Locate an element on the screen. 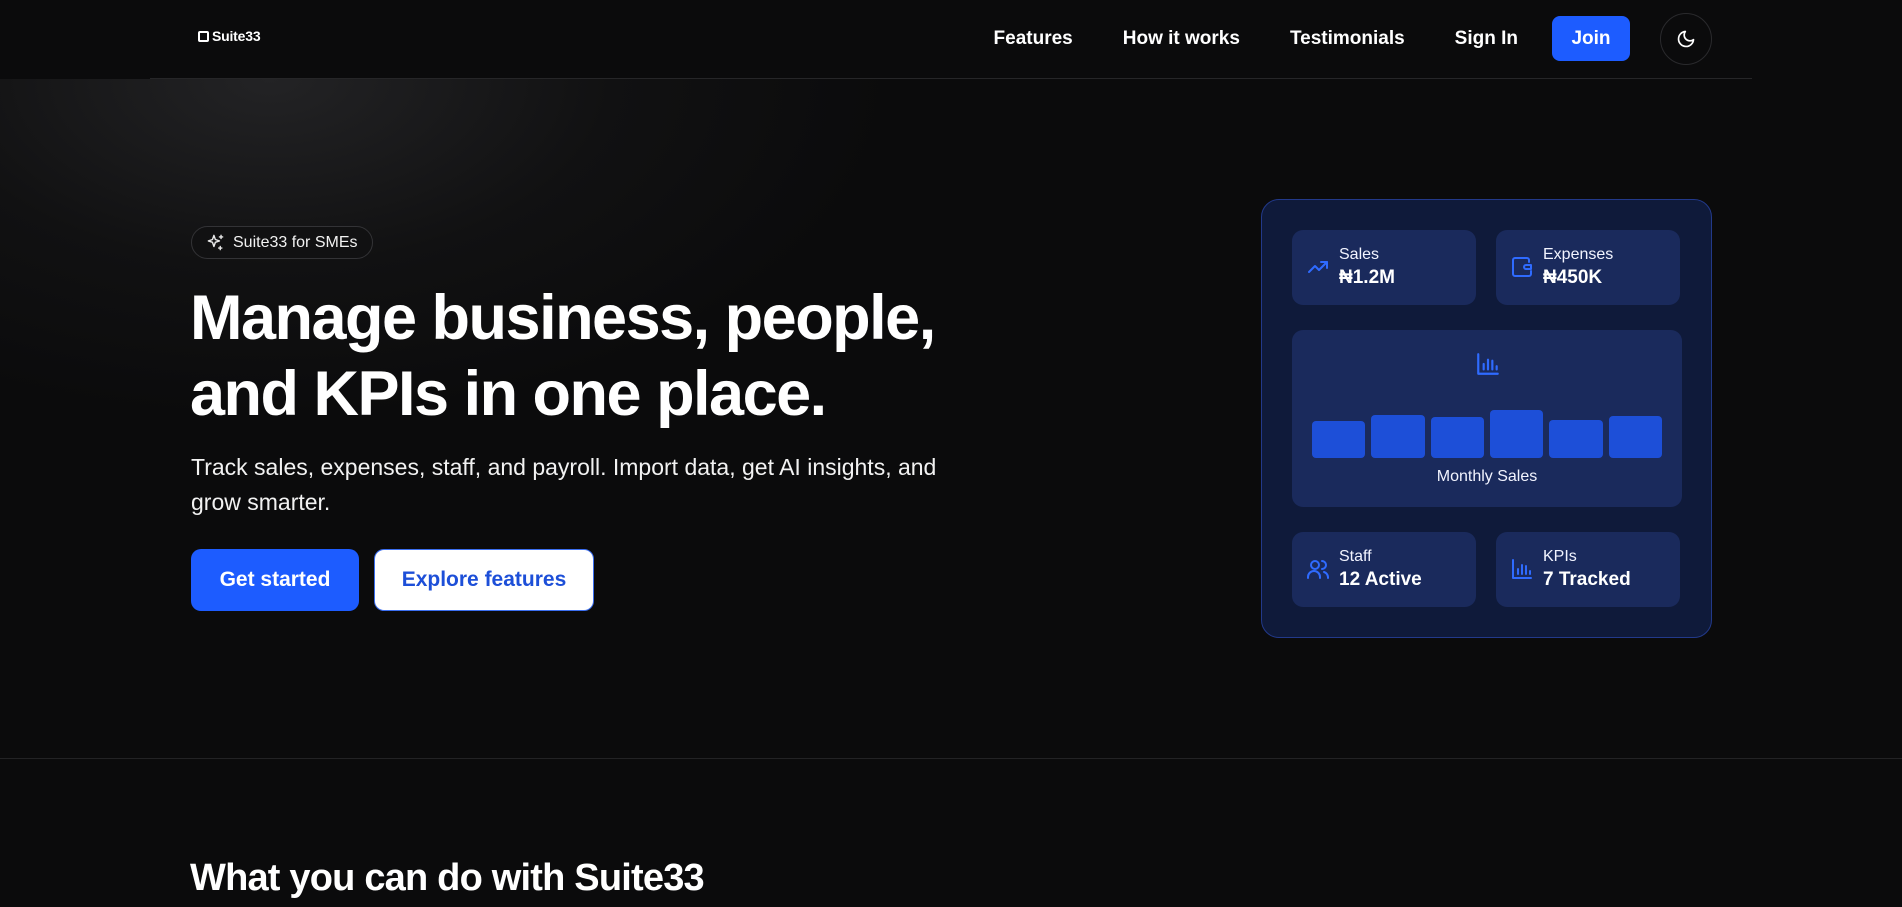  expenses-value: ₦450K is located at coordinates (1573, 277).